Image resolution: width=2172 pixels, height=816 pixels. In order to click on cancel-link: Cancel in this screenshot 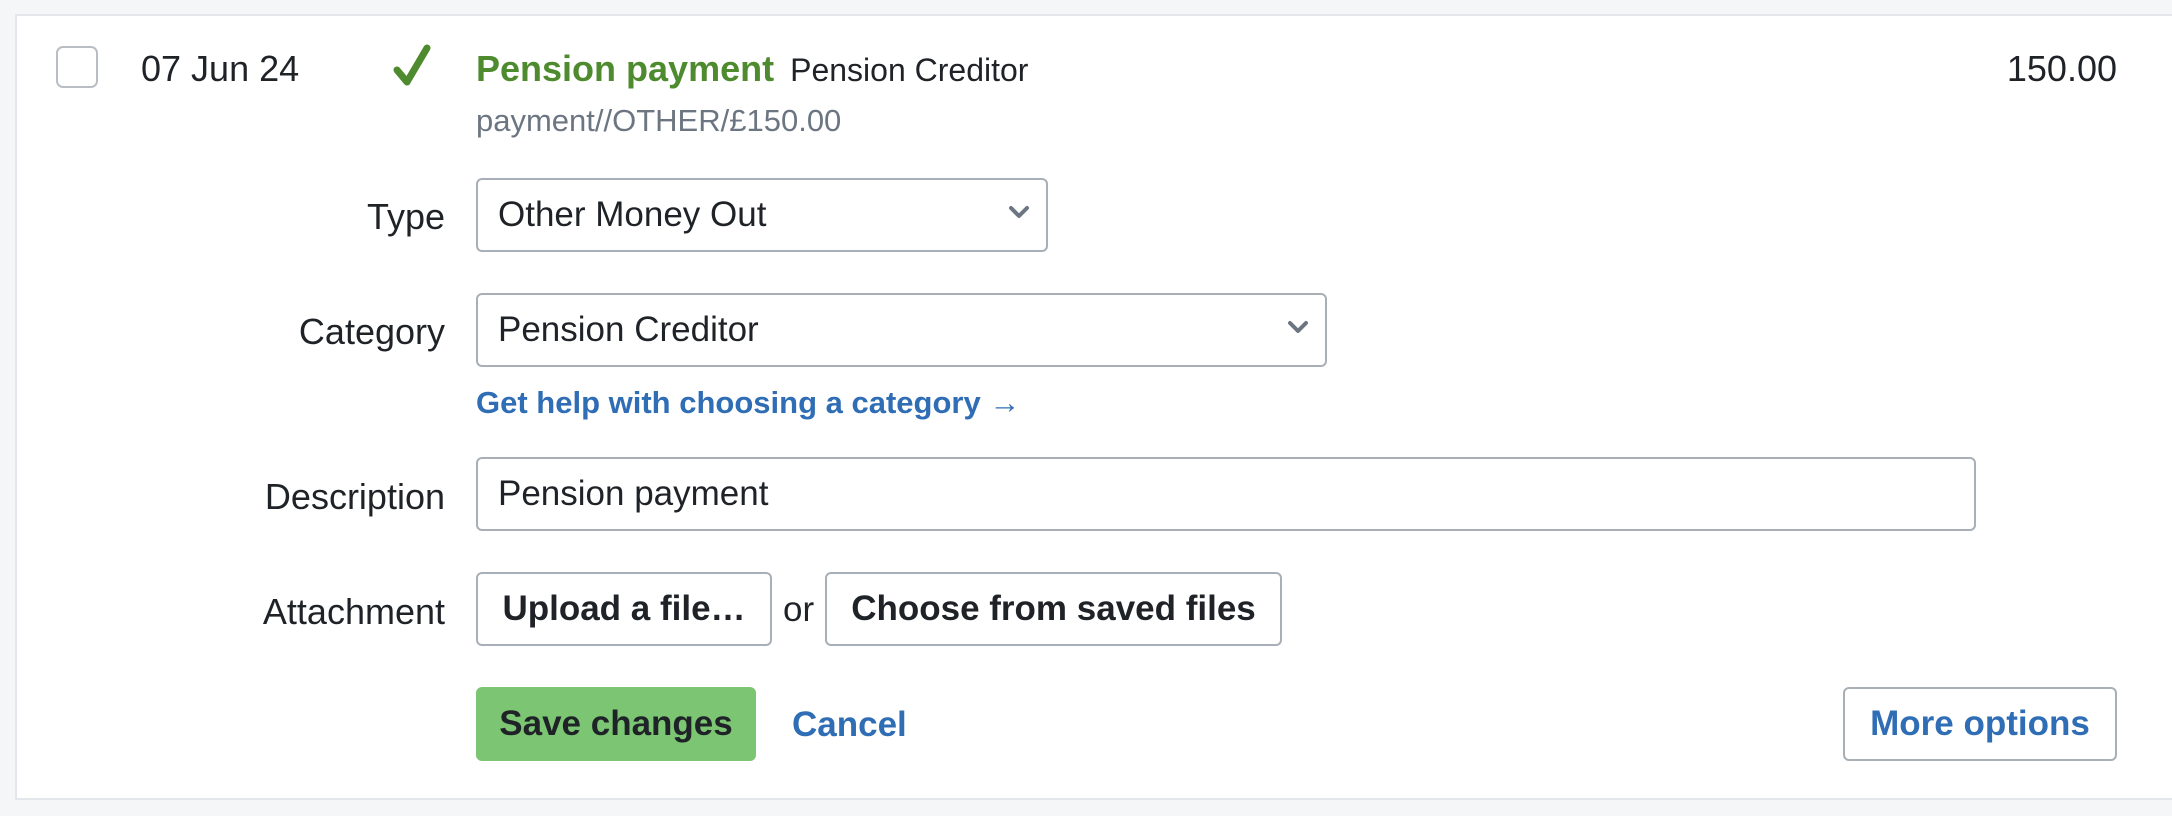, I will do `click(849, 725)`.